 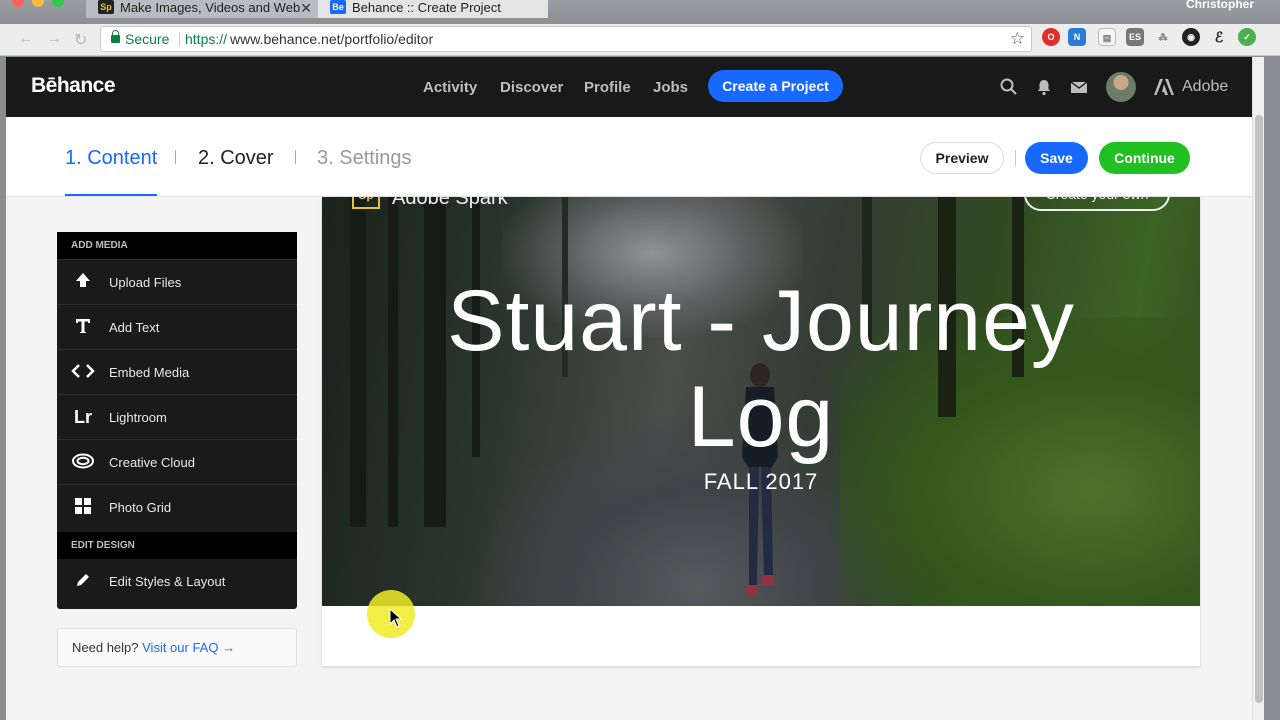 I want to click on tool-label: Edit Styles & Layout, so click(x=167, y=581).